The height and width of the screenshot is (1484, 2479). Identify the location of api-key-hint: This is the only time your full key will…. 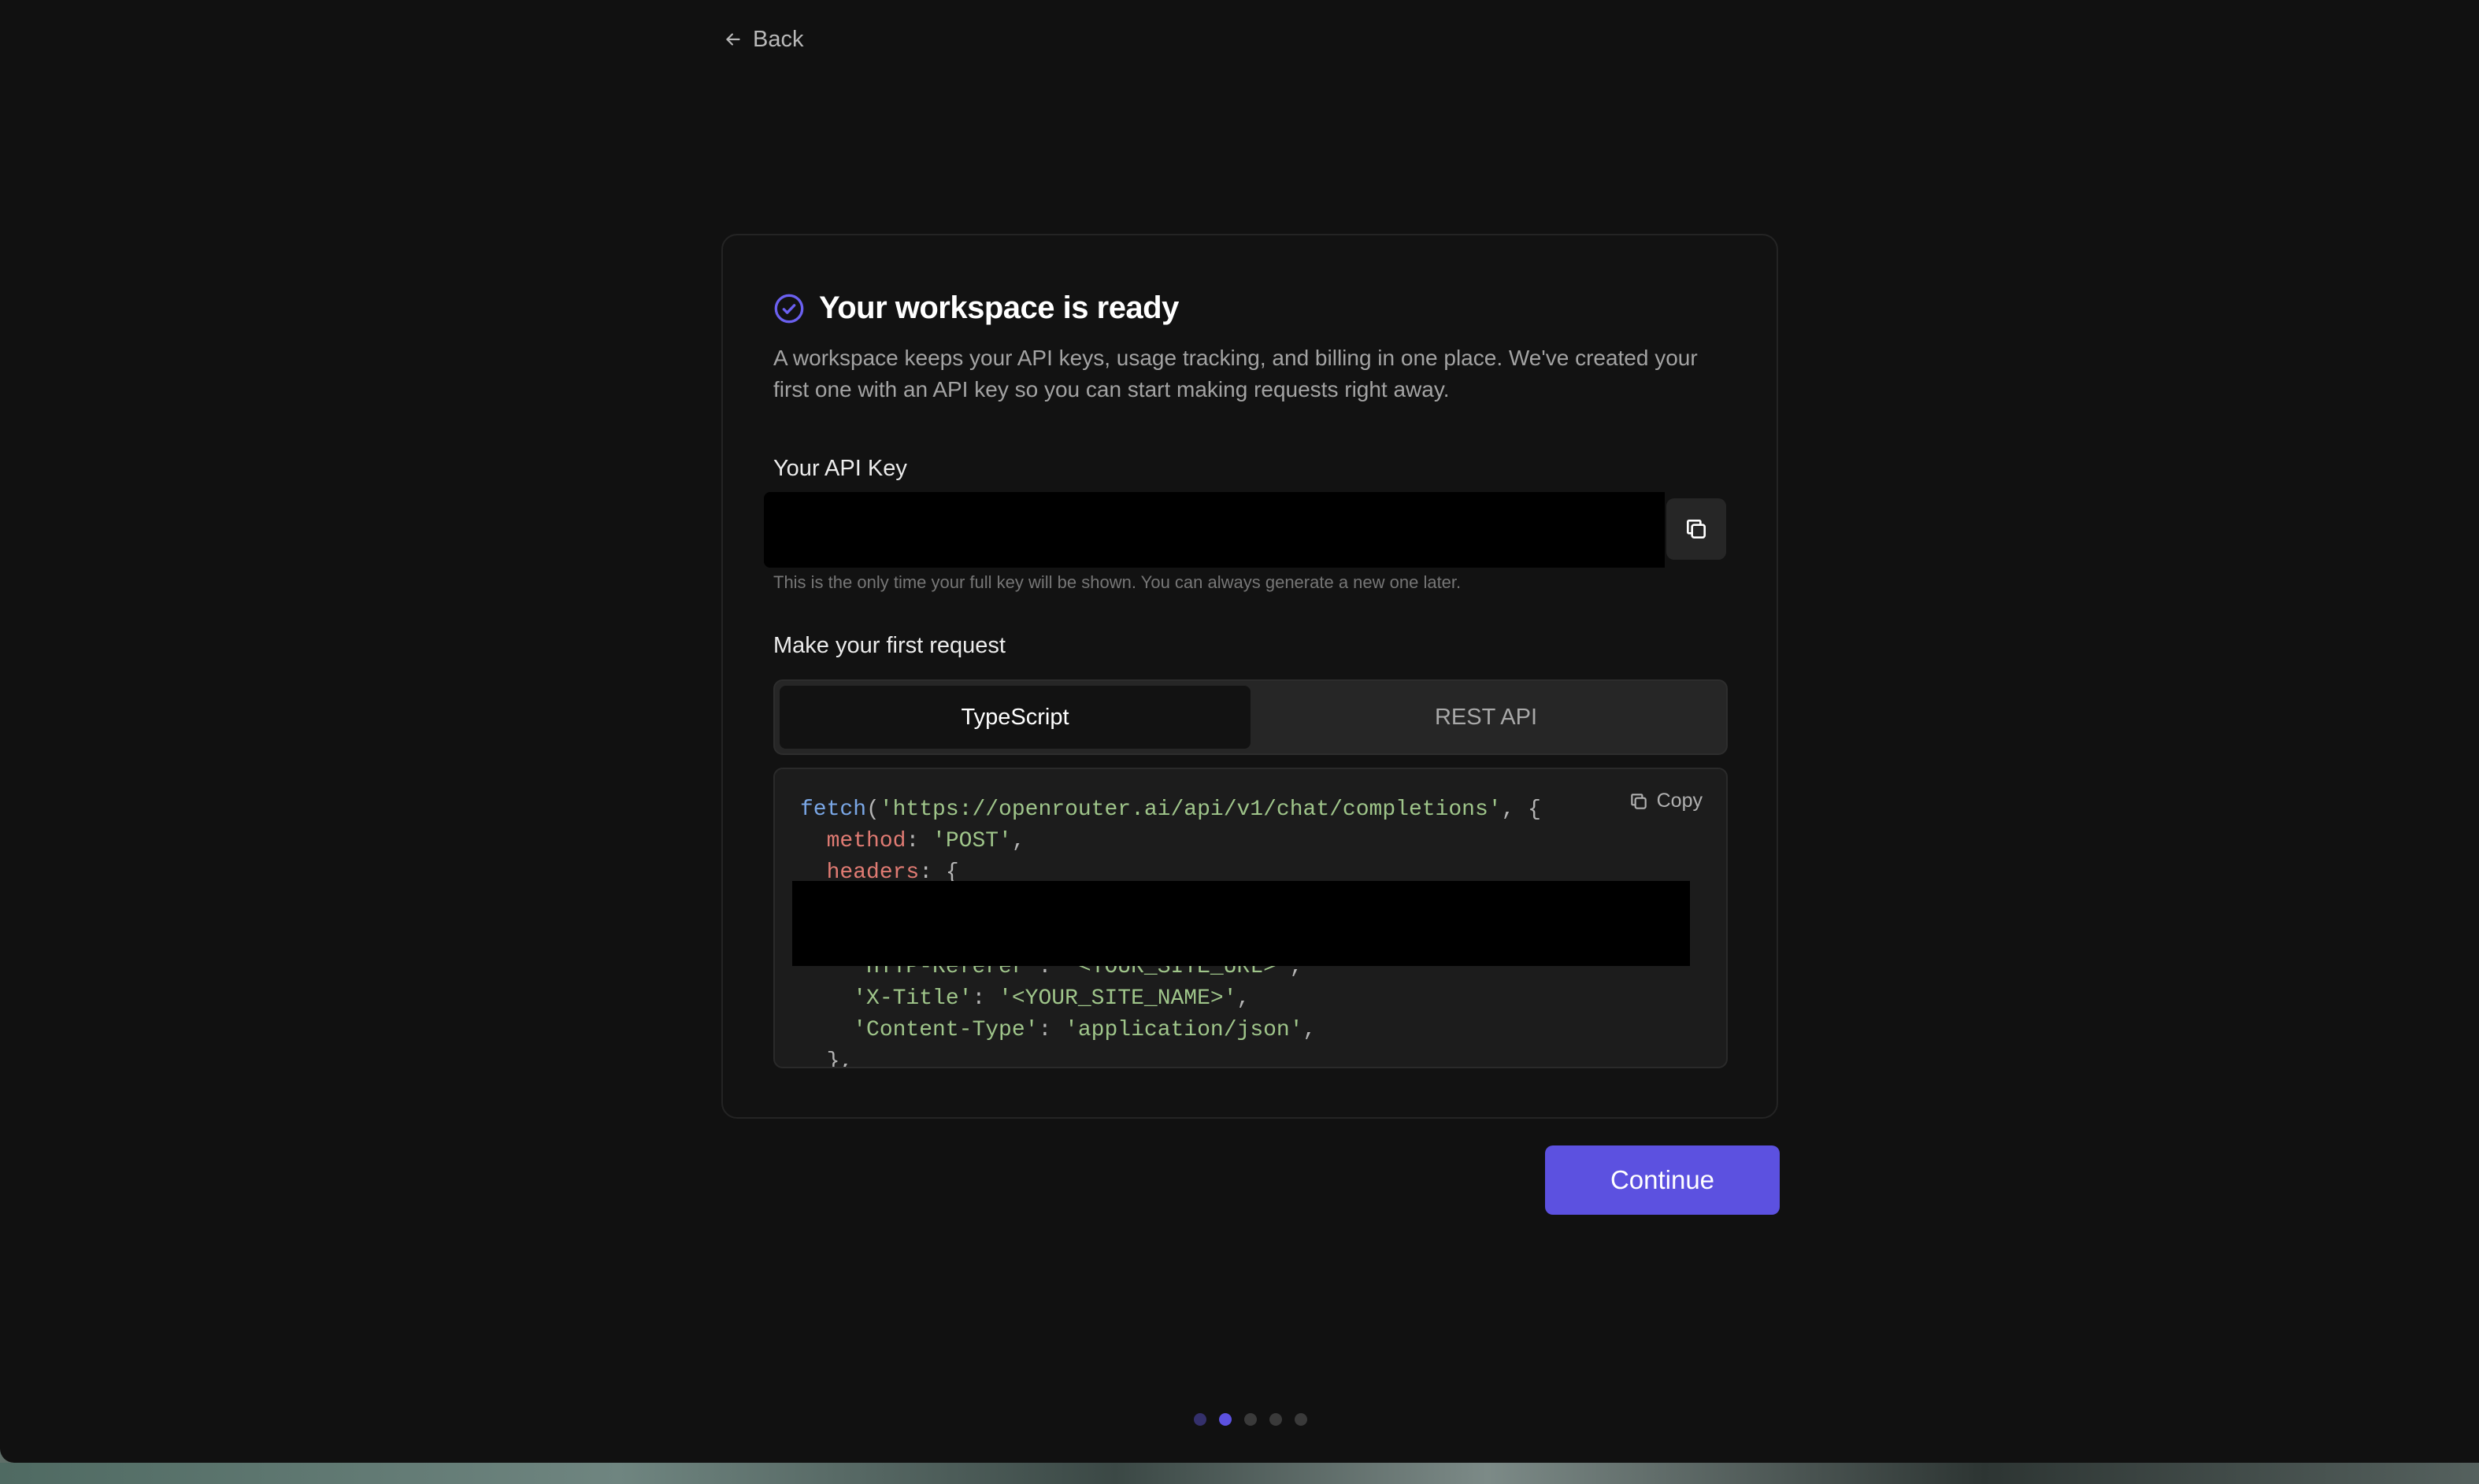
(1117, 582).